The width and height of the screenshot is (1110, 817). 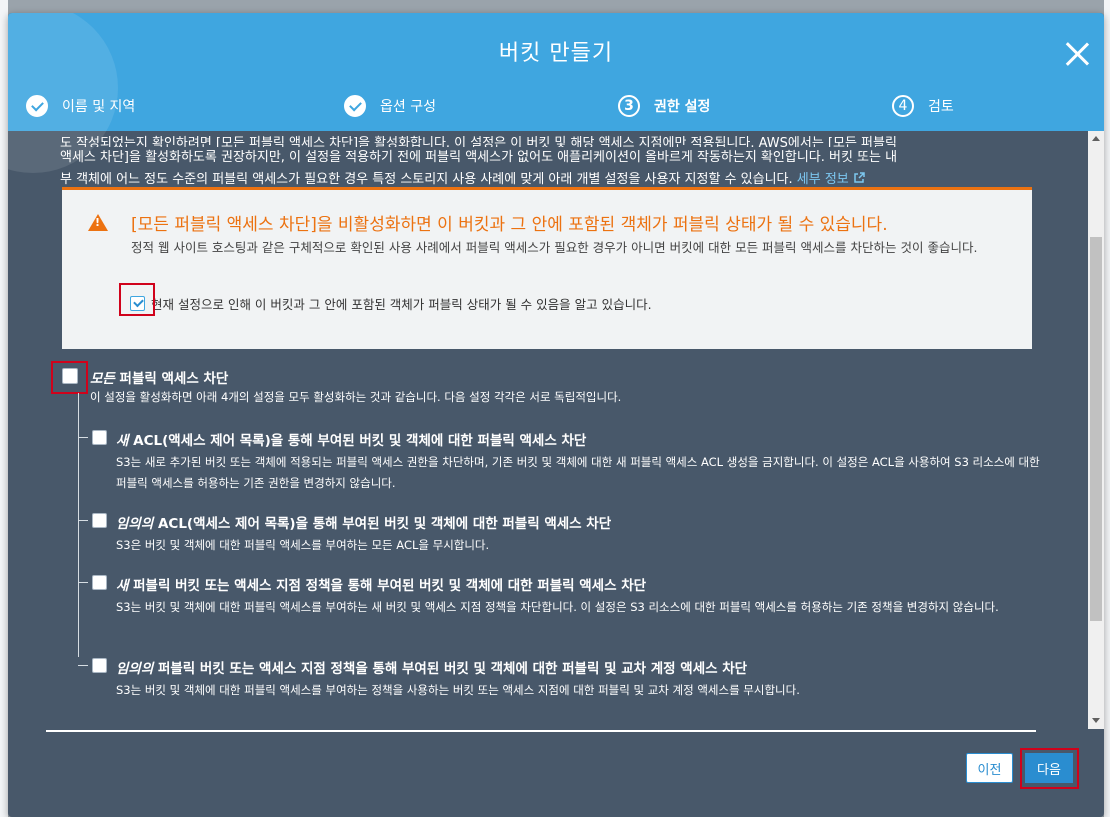 What do you see at coordinates (137, 299) in the screenshot?
I see `highlight-acknowledge` at bounding box center [137, 299].